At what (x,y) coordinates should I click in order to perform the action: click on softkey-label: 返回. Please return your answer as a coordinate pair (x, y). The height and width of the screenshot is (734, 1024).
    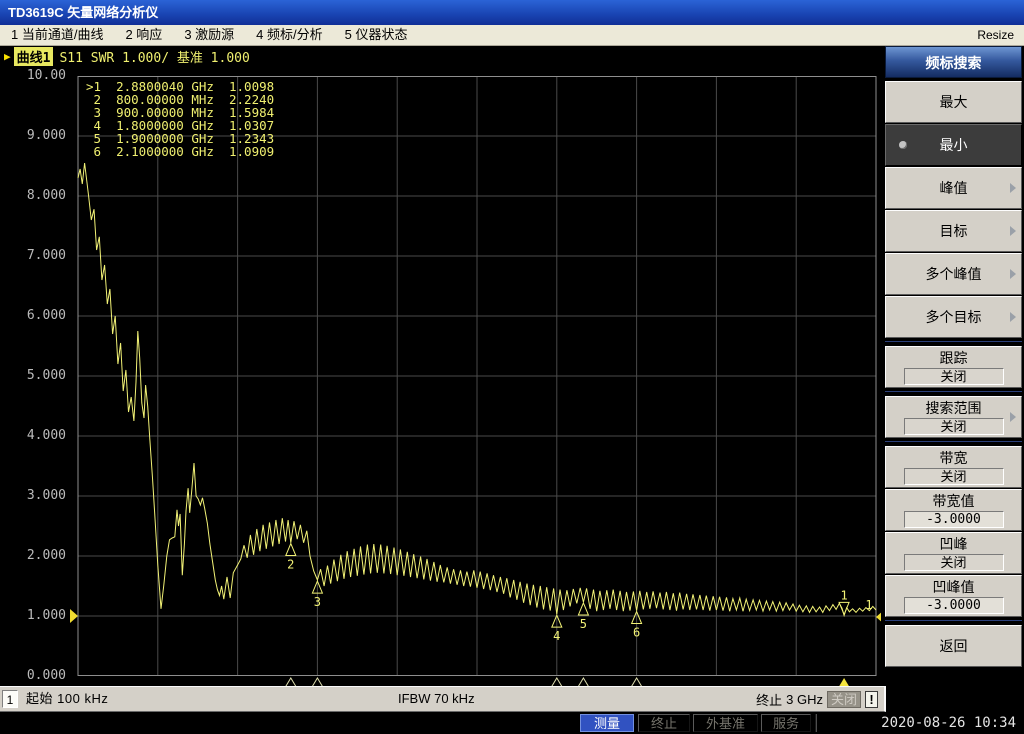
    Looking at the image, I should click on (953, 645).